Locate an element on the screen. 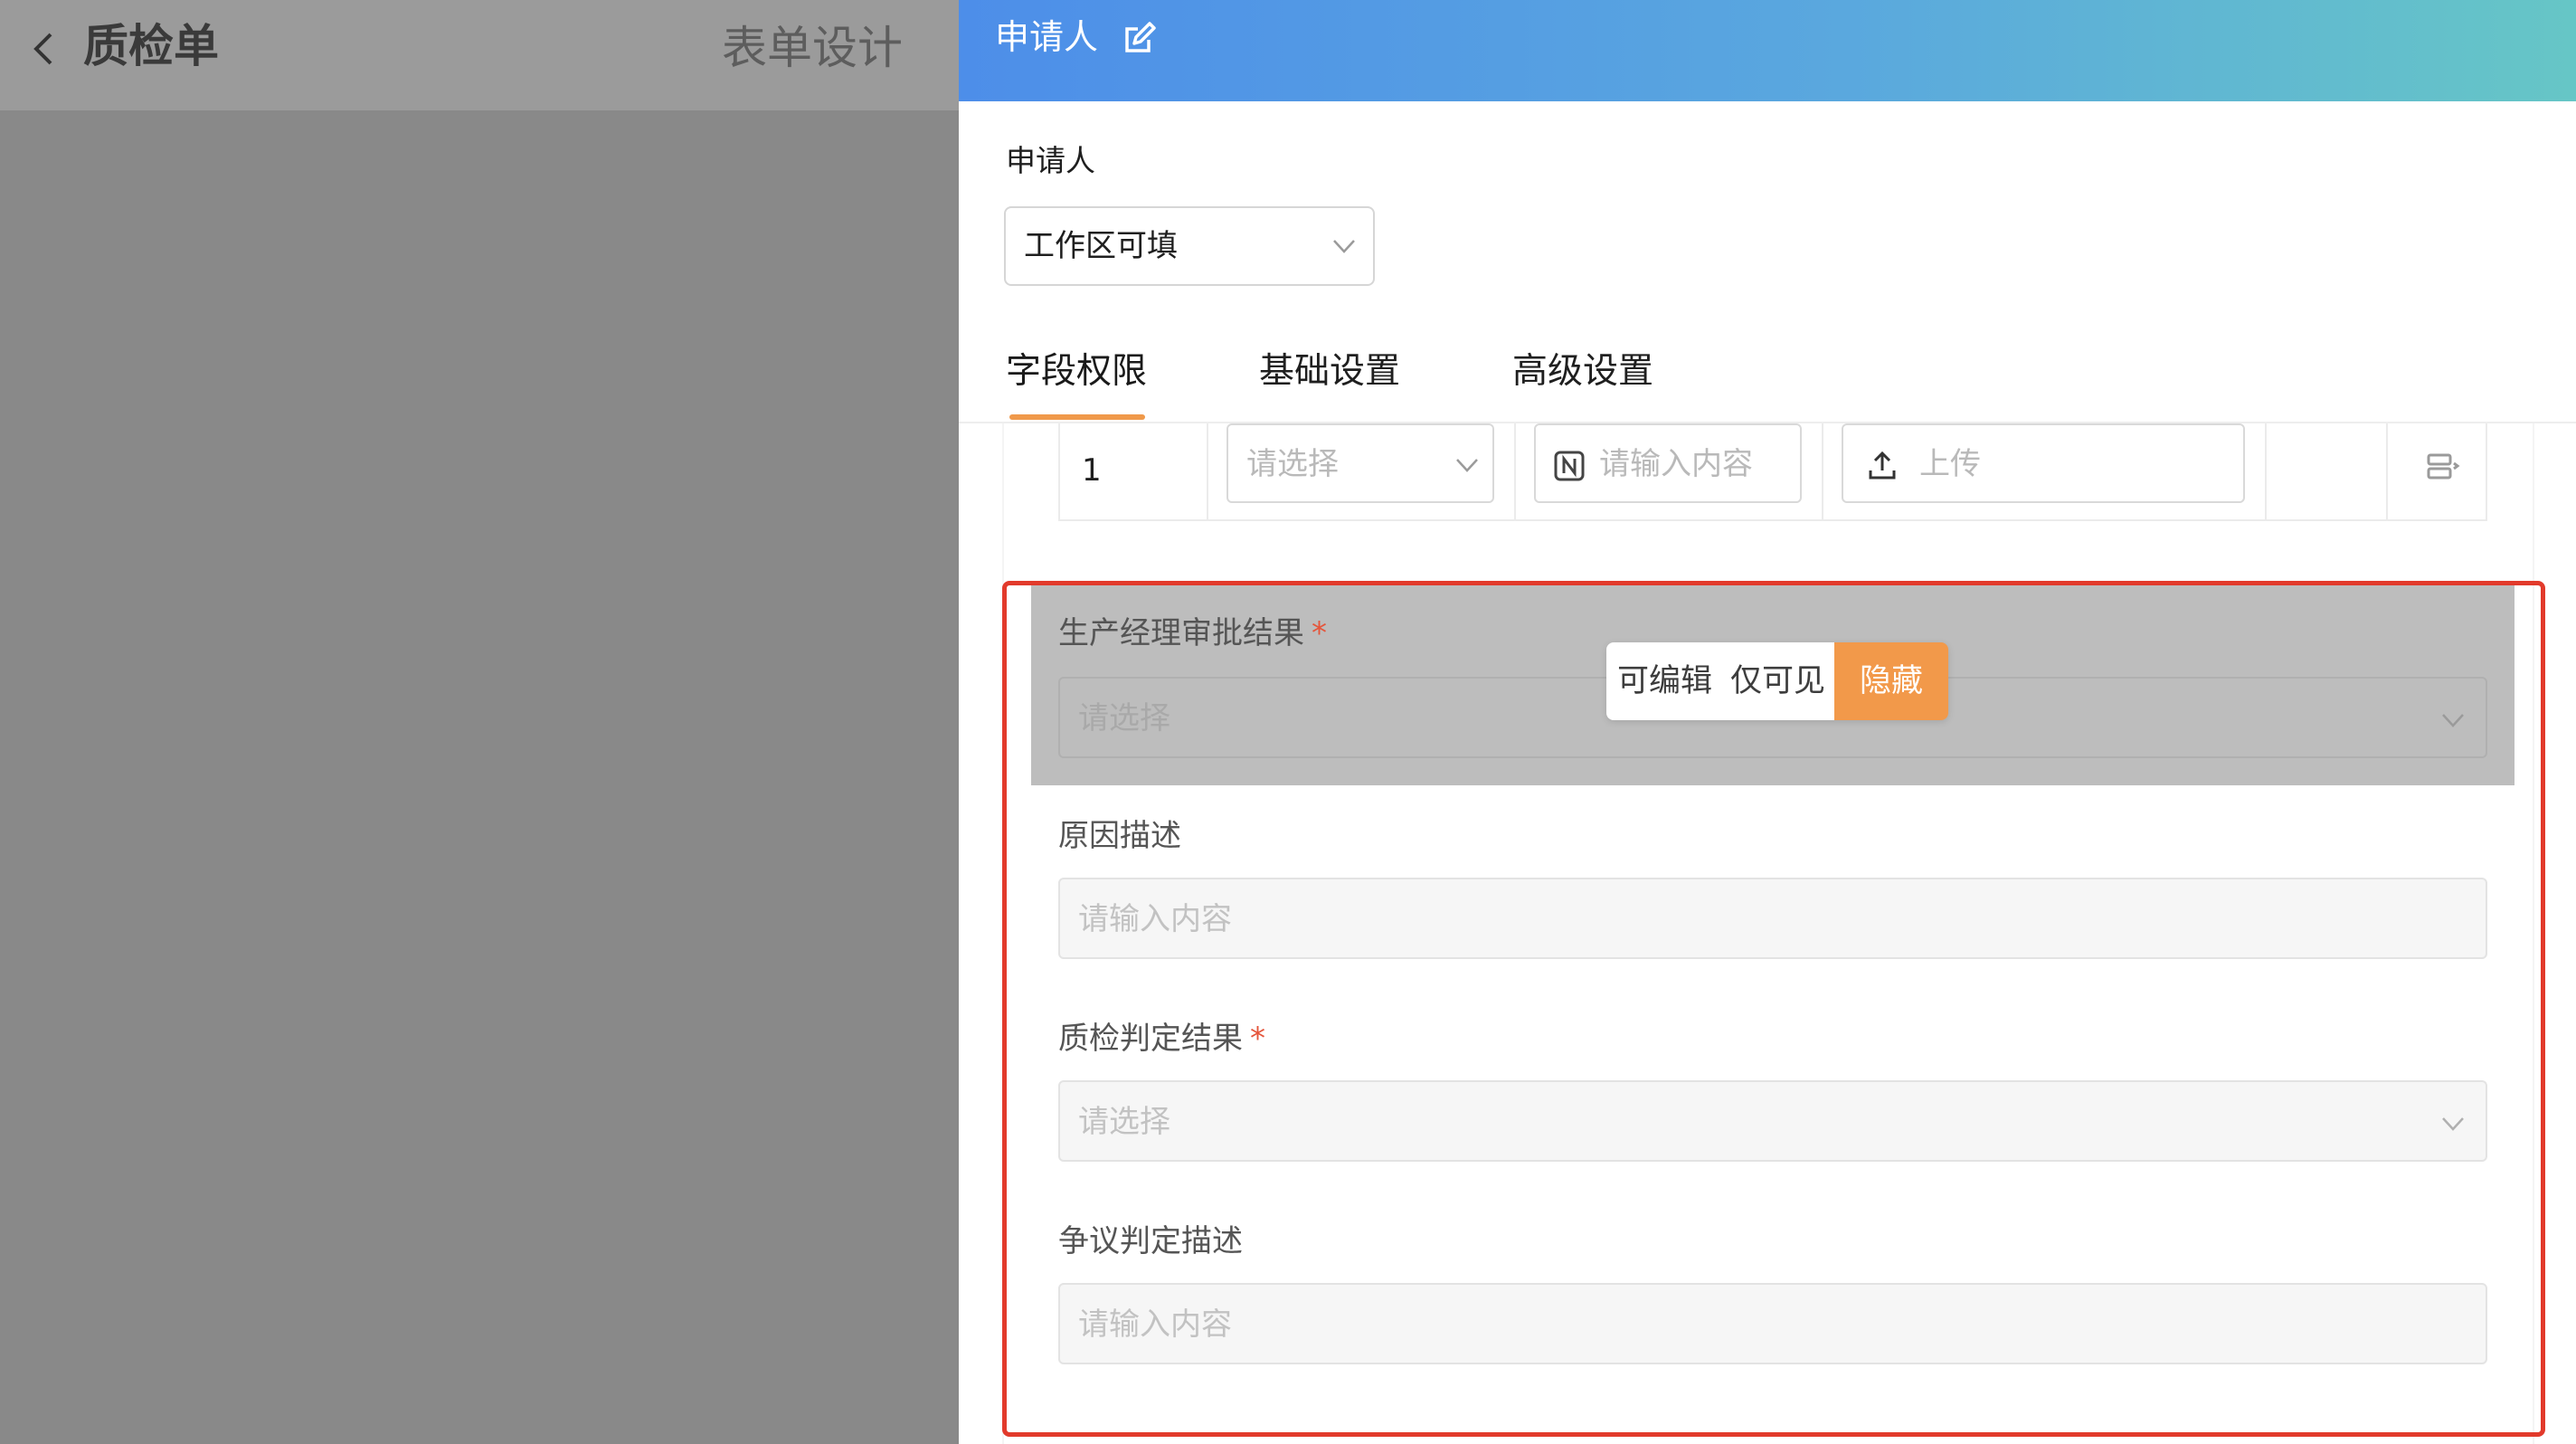  row-index: 1 is located at coordinates (1092, 471).